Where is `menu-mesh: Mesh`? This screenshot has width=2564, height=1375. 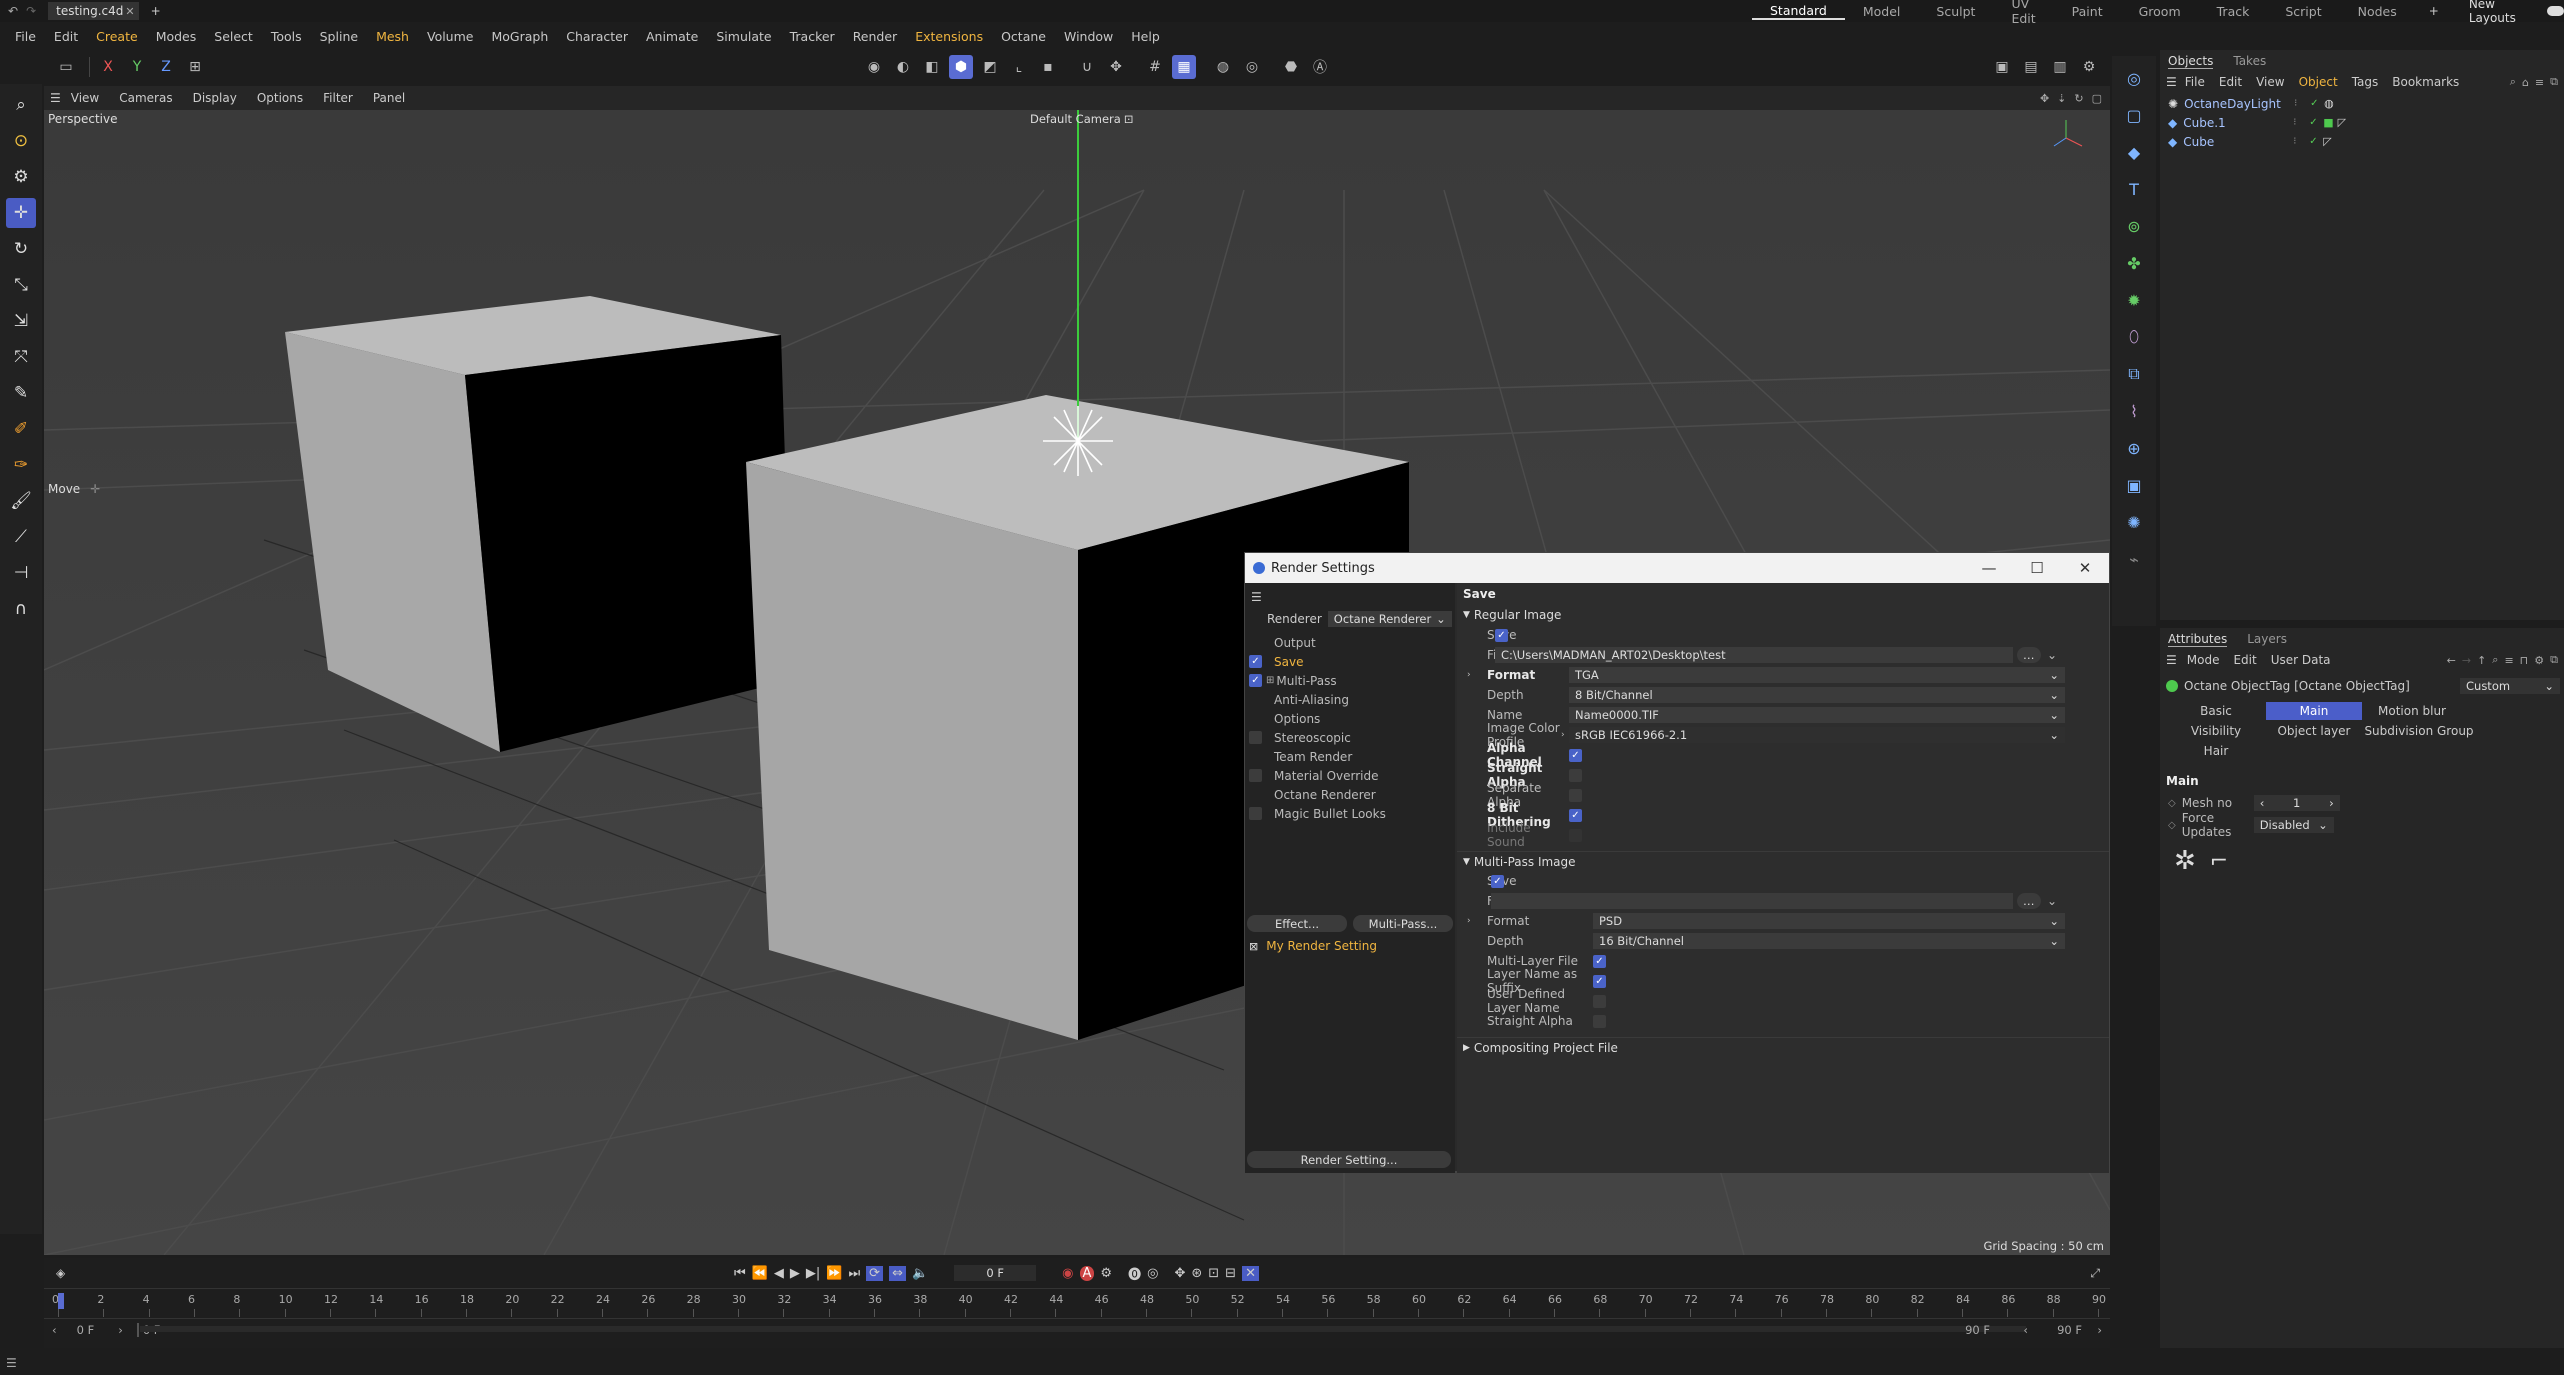 menu-mesh: Mesh is located at coordinates (392, 36).